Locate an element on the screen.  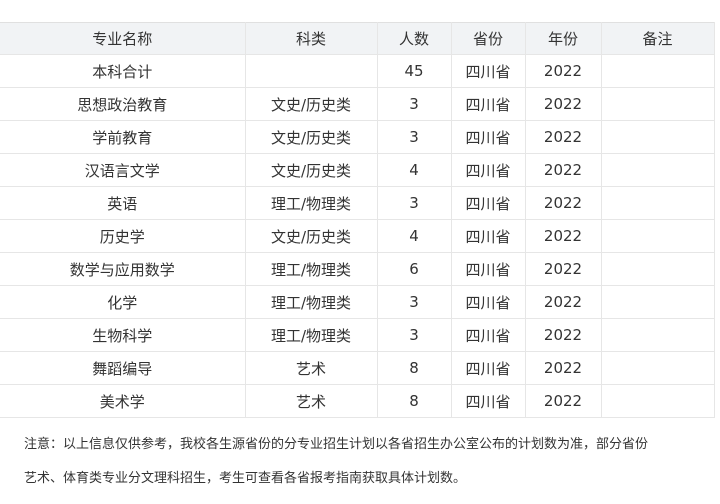
table-row: 生物科学 理工/物理类 3 四川省 2022 is located at coordinates (357, 335).